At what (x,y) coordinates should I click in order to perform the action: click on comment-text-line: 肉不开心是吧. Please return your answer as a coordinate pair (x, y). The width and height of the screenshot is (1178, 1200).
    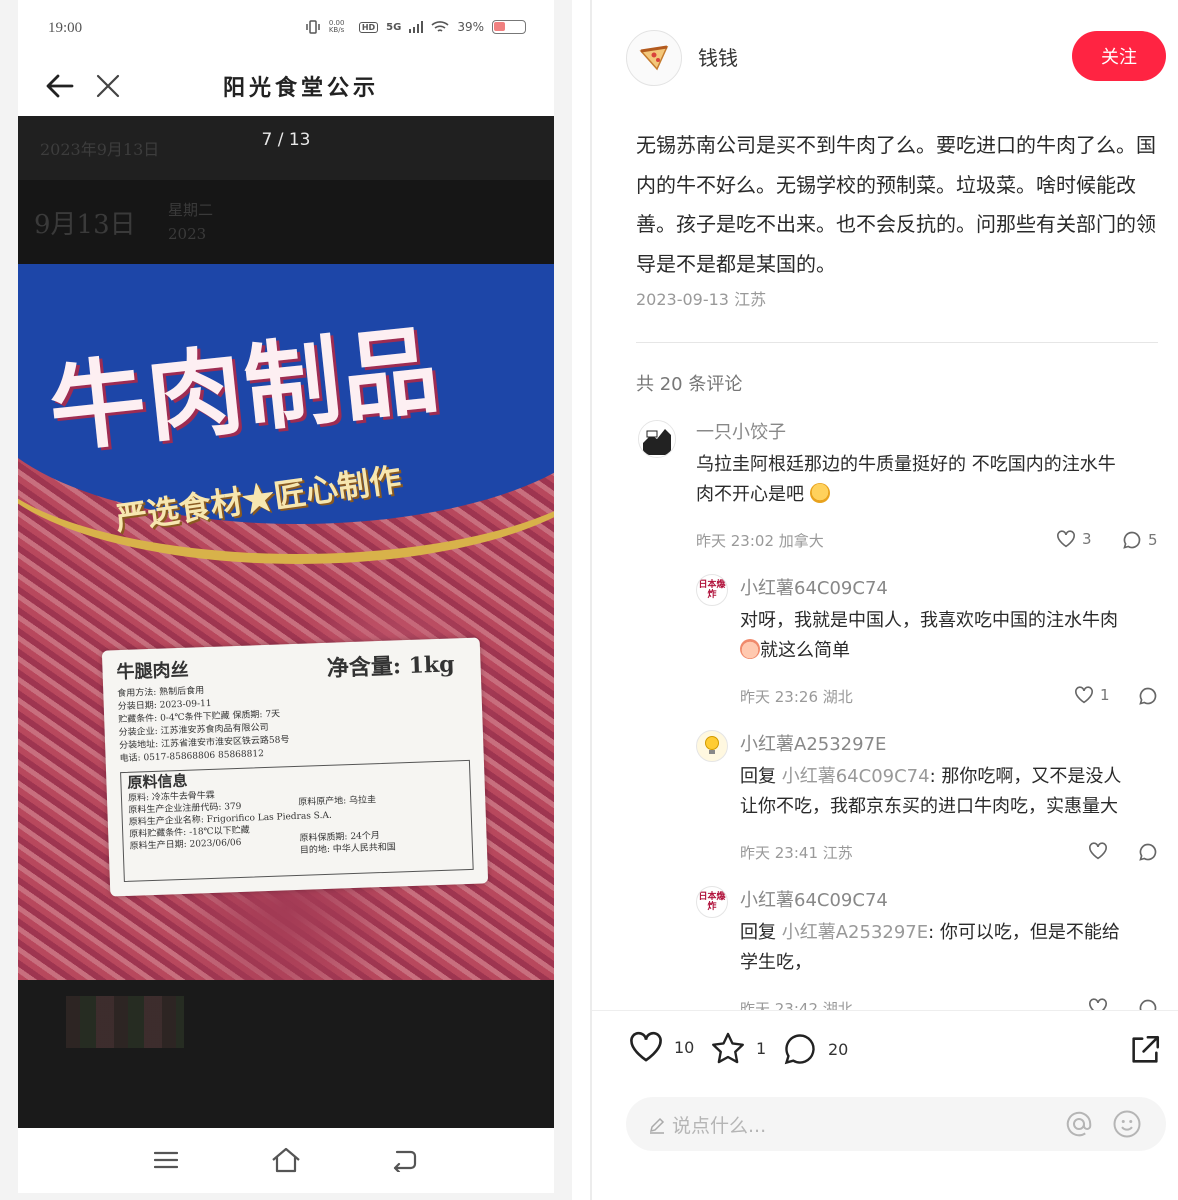
    Looking at the image, I should click on (931, 495).